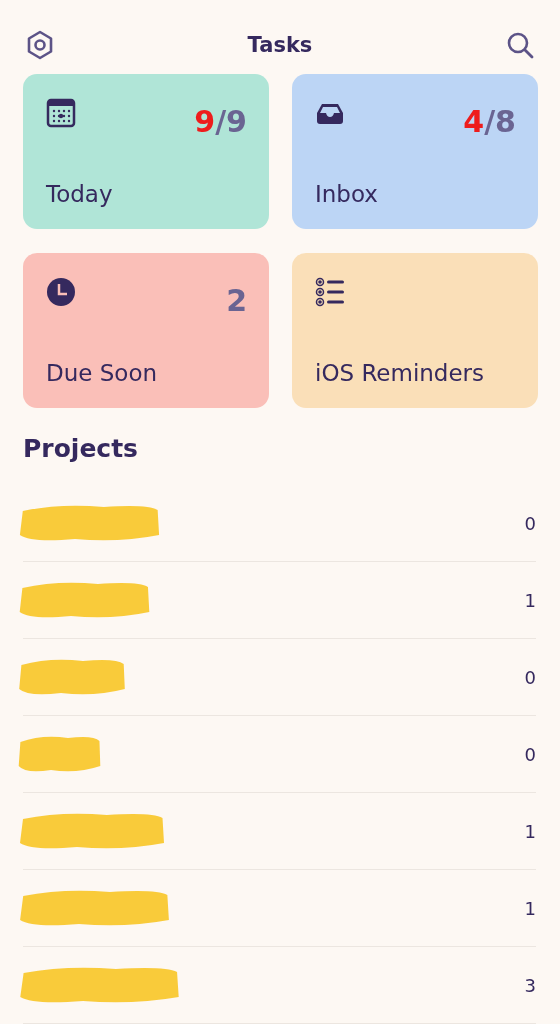  Describe the element at coordinates (61, 292) in the screenshot. I see `clock-icon` at that location.